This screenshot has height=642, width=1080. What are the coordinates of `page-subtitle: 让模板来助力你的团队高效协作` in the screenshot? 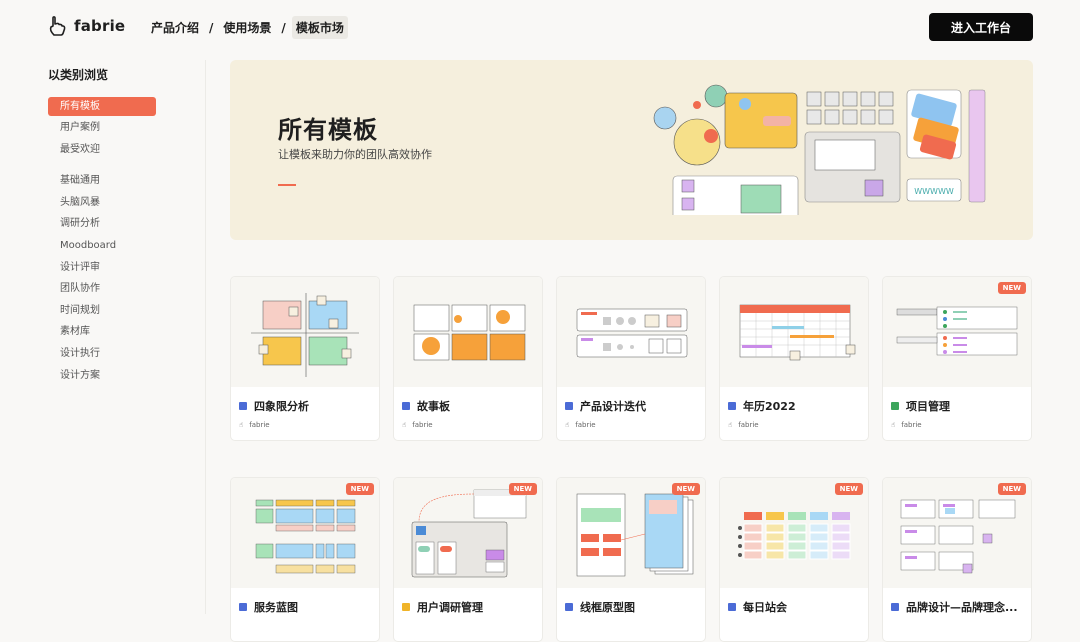 It's located at (355, 154).